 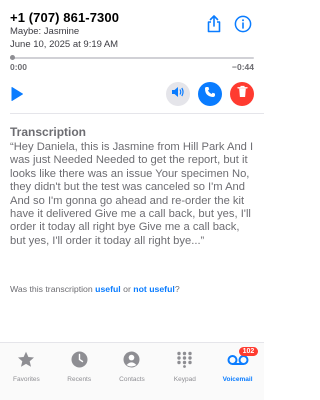 I want to click on tab-label: Keypad, so click(x=184, y=379).